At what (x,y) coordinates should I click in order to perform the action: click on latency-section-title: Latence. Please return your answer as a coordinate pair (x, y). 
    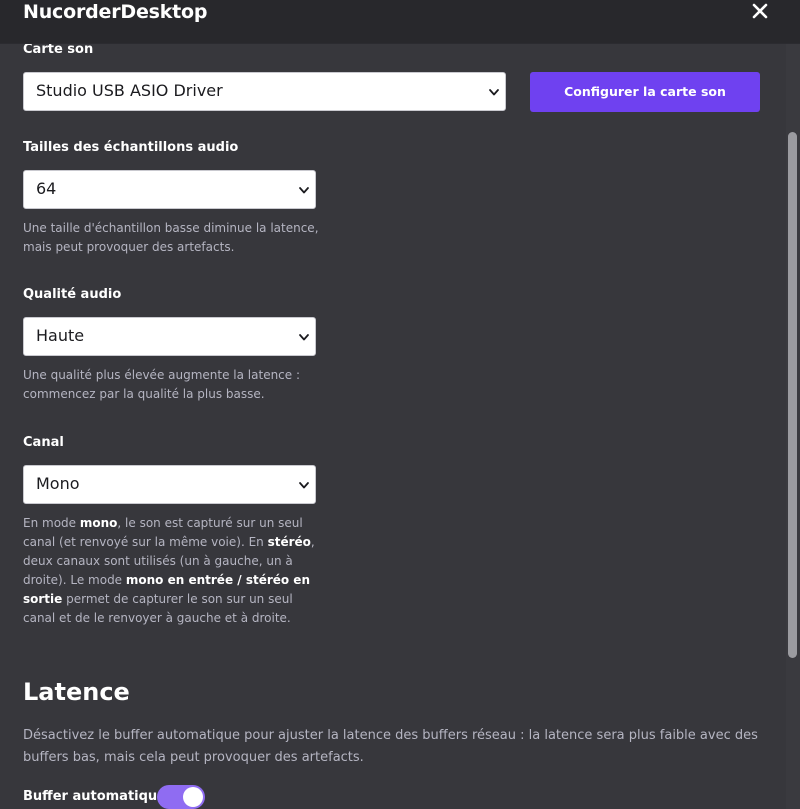
    Looking at the image, I should click on (76, 692).